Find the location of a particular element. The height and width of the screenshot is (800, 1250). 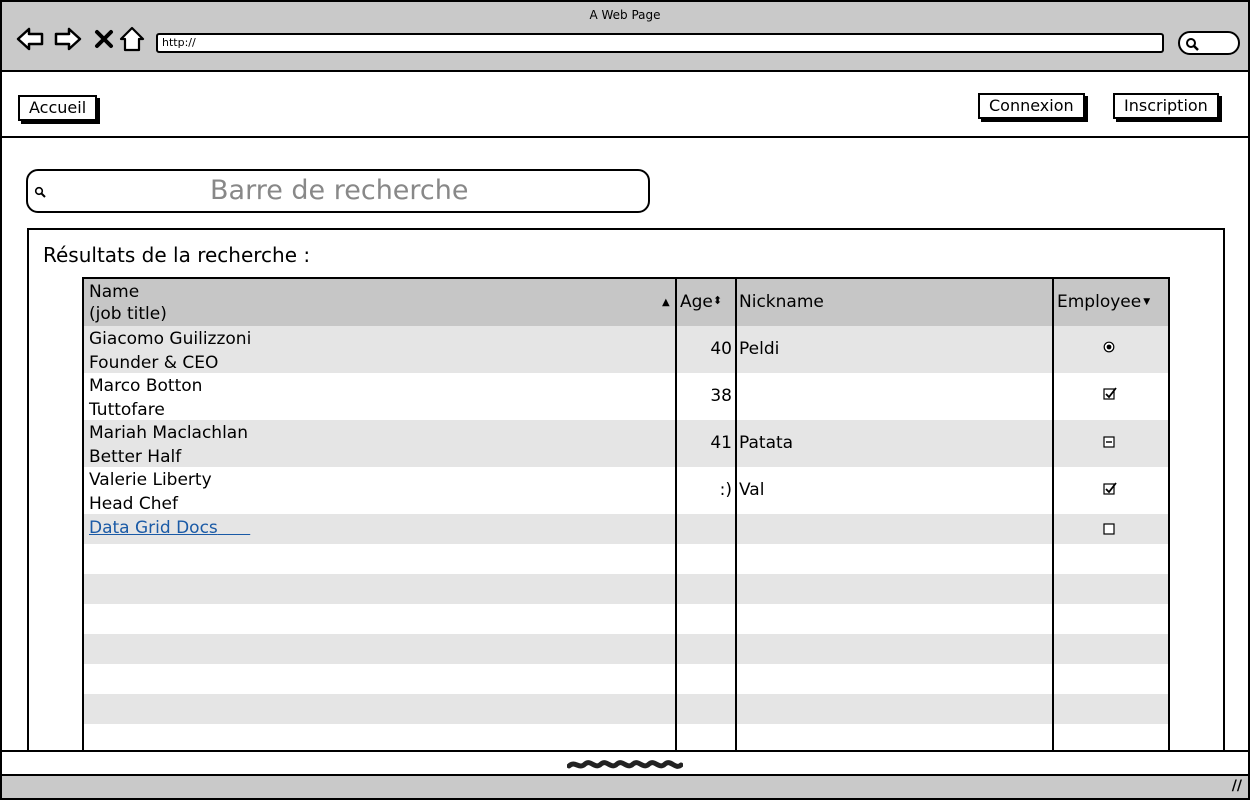

column-header-employee-label: Employee is located at coordinates (1099, 302).